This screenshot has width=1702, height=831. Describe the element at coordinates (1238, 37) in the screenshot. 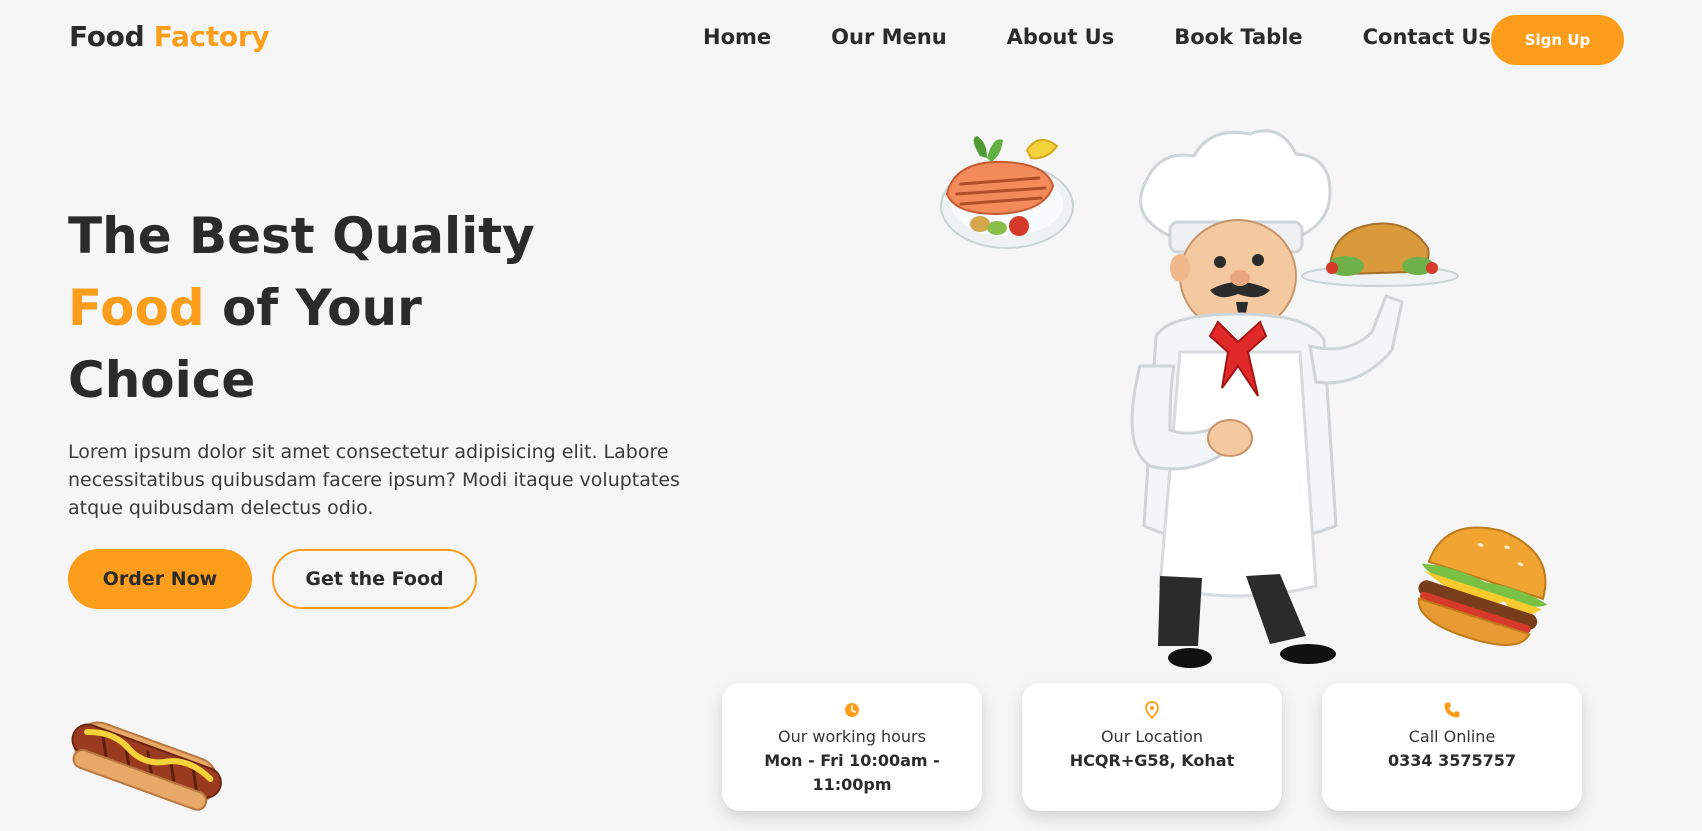

I see `nav-book-table: Book Table` at that location.